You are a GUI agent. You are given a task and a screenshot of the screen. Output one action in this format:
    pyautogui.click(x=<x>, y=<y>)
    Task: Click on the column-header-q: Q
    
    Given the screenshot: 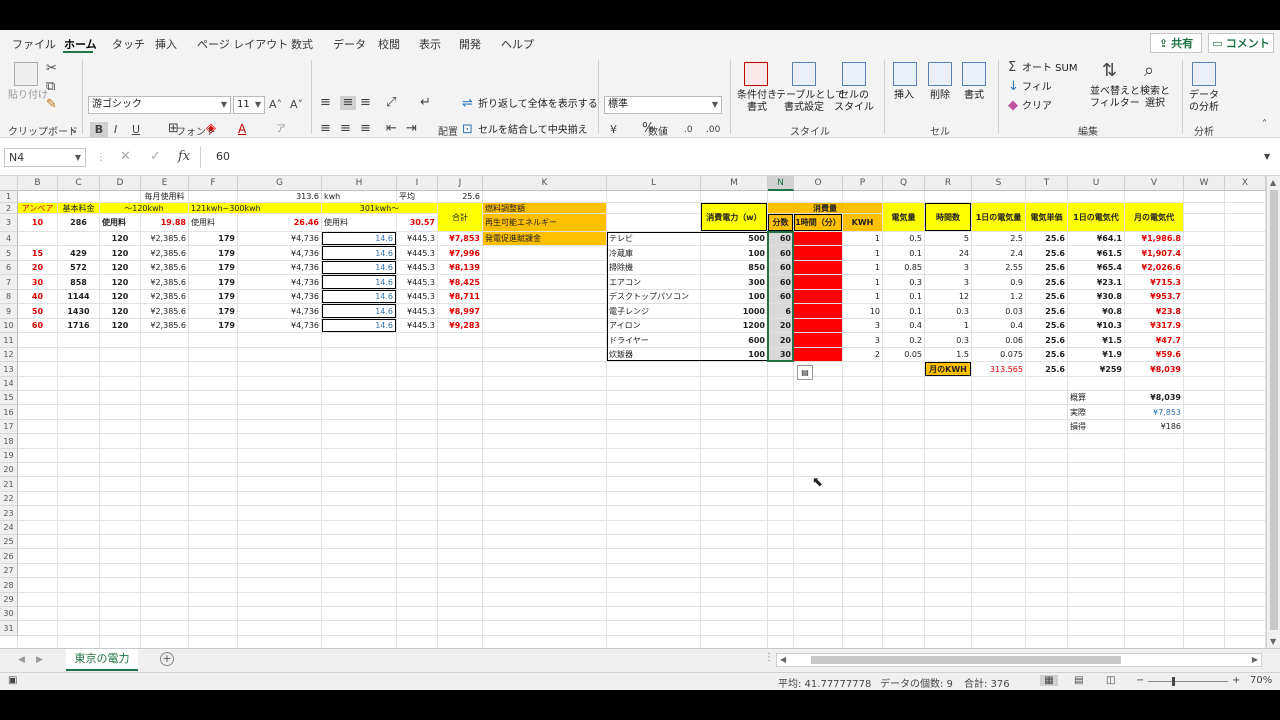 What is the action you would take?
    pyautogui.click(x=904, y=183)
    